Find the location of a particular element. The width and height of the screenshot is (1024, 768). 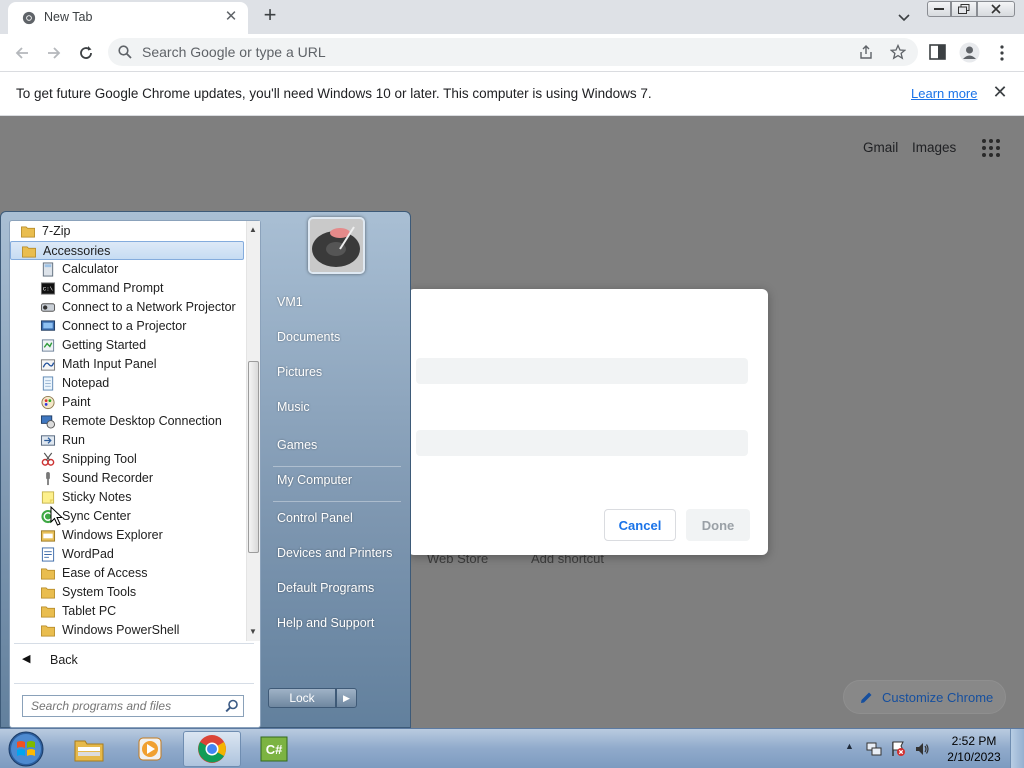

show-hidden-icons-icon: ▲ is located at coordinates (849, 746).